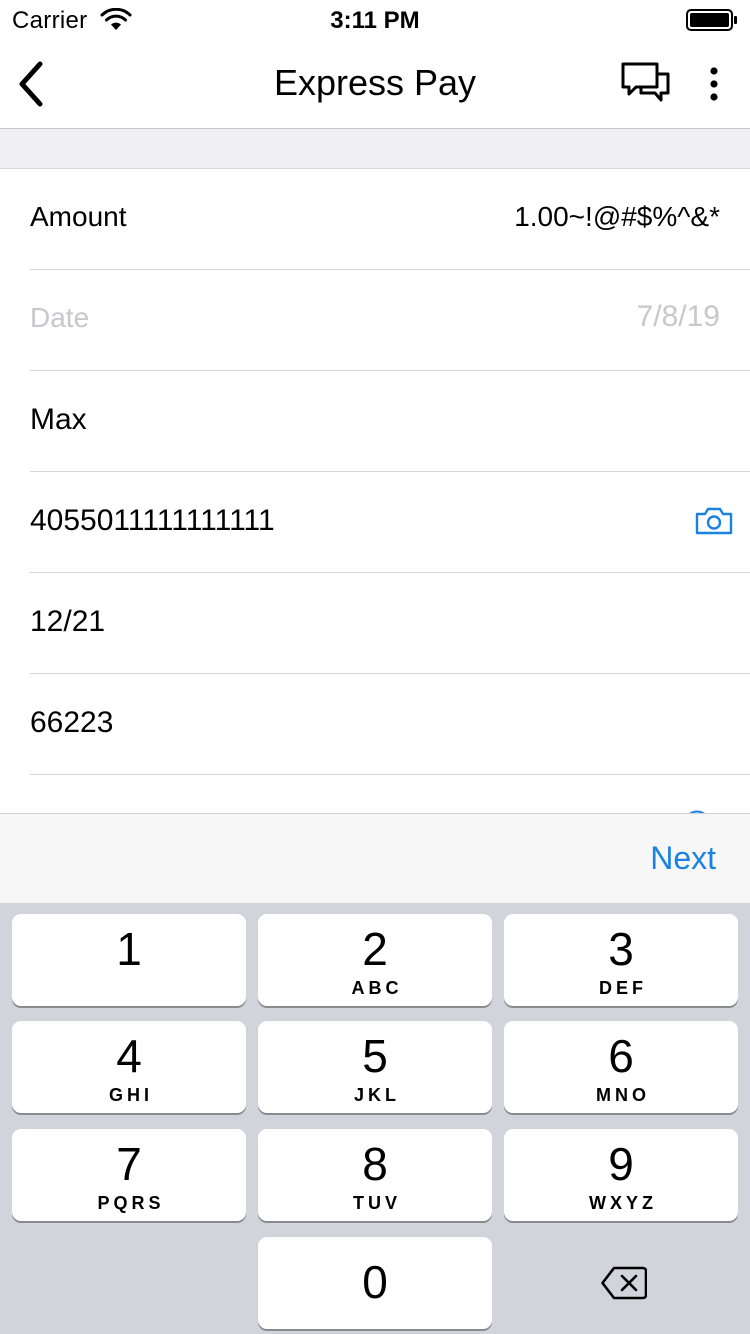 The image size is (750, 1334). What do you see at coordinates (375, 149) in the screenshot?
I see `section-spacer` at bounding box center [375, 149].